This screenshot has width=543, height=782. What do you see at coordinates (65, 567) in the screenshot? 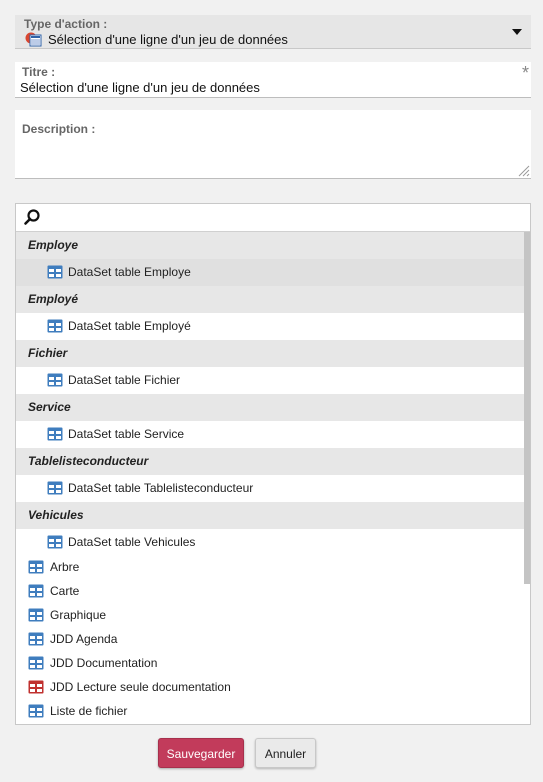
I see `dataset-item-label: Arbre` at bounding box center [65, 567].